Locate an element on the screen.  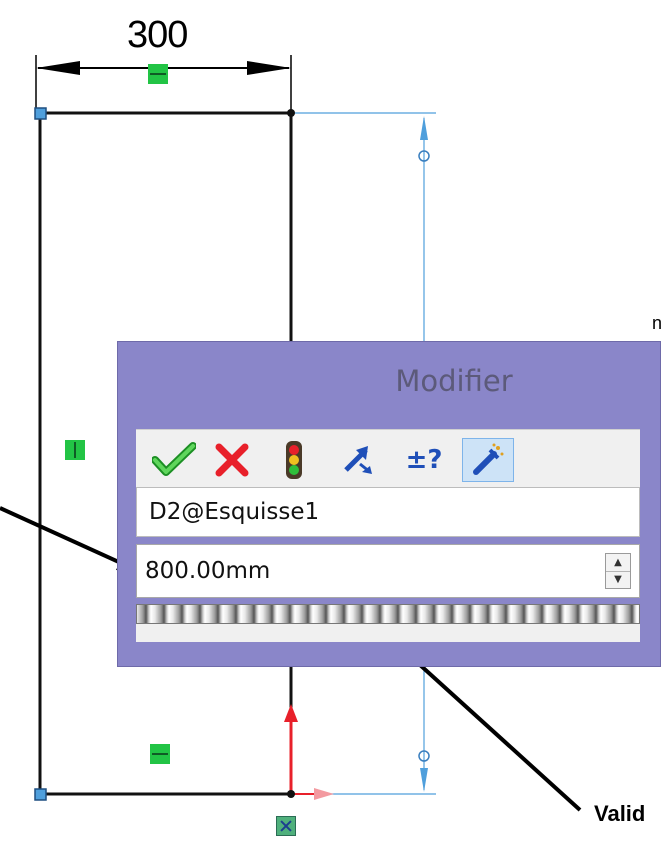
corner-point-bottom-left is located at coordinates (40, 794).